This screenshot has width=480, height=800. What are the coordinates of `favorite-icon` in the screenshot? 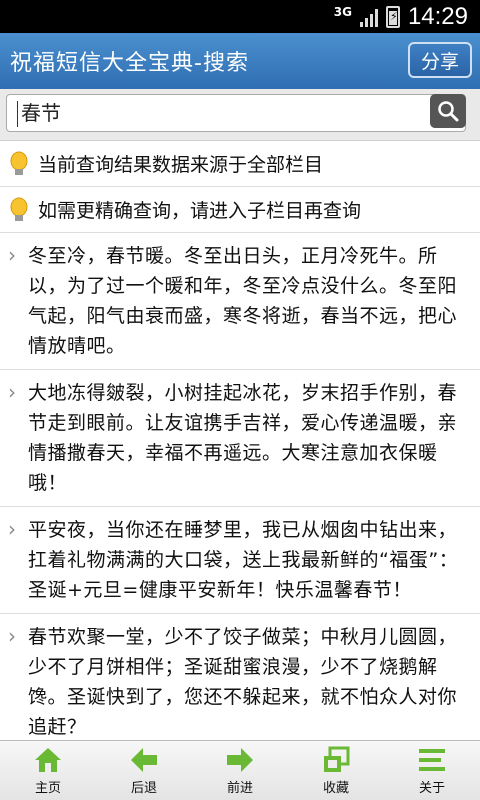 It's located at (337, 759).